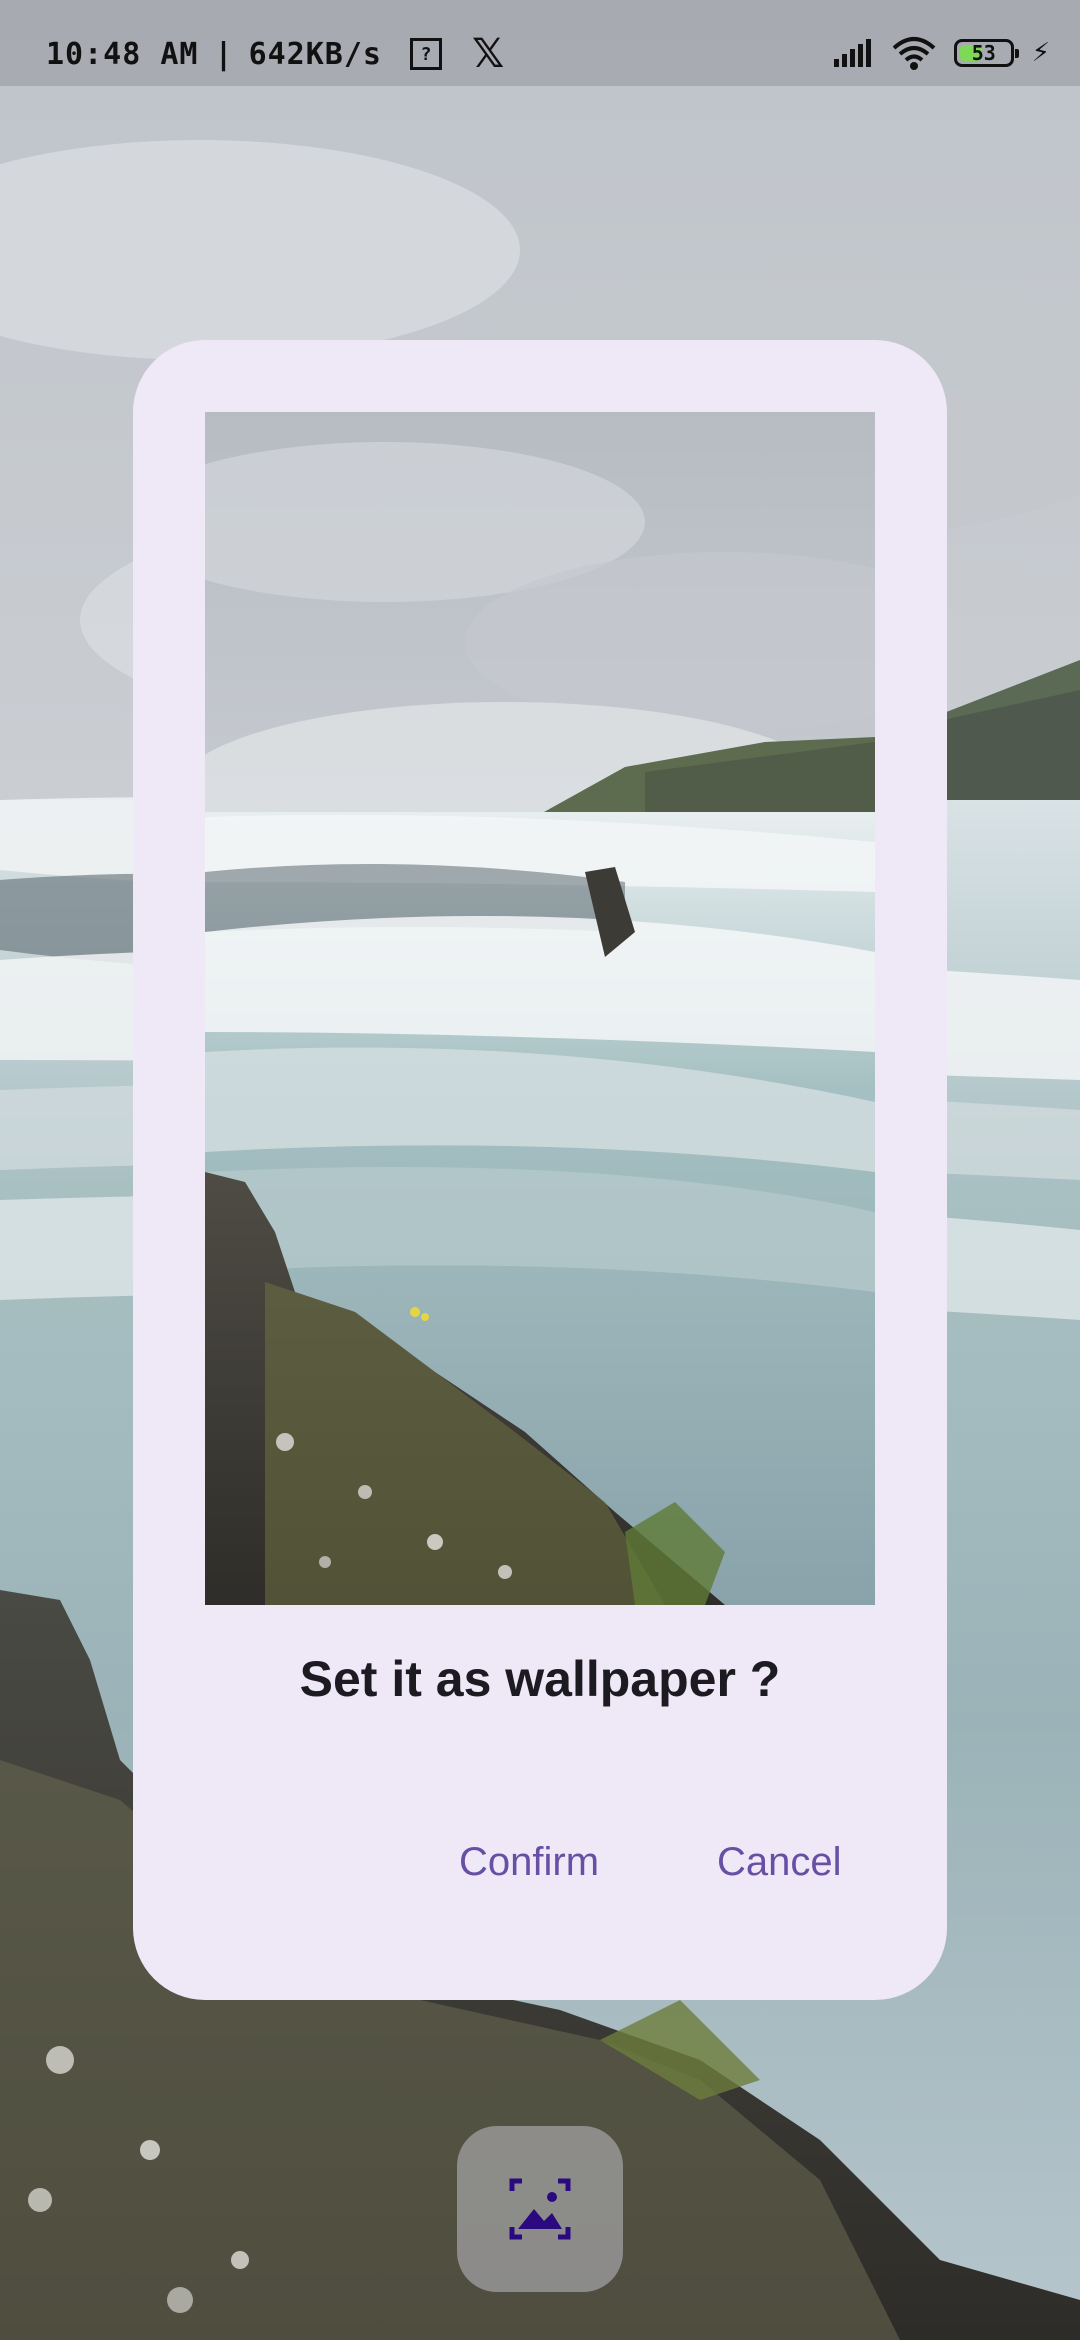  Describe the element at coordinates (941, 53) in the screenshot. I see `status-right-group: 53 ⚡` at that location.